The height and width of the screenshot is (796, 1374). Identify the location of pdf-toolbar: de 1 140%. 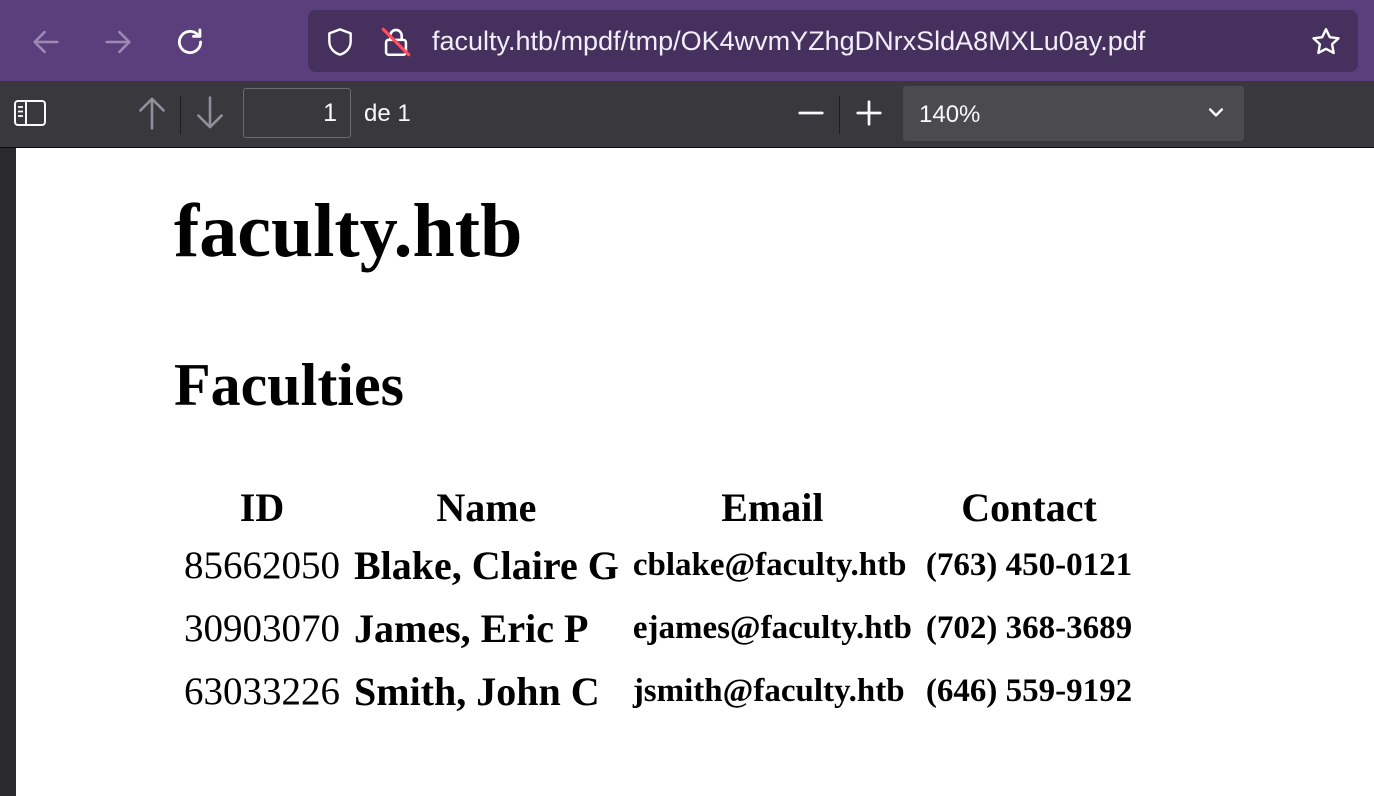
(687, 114).